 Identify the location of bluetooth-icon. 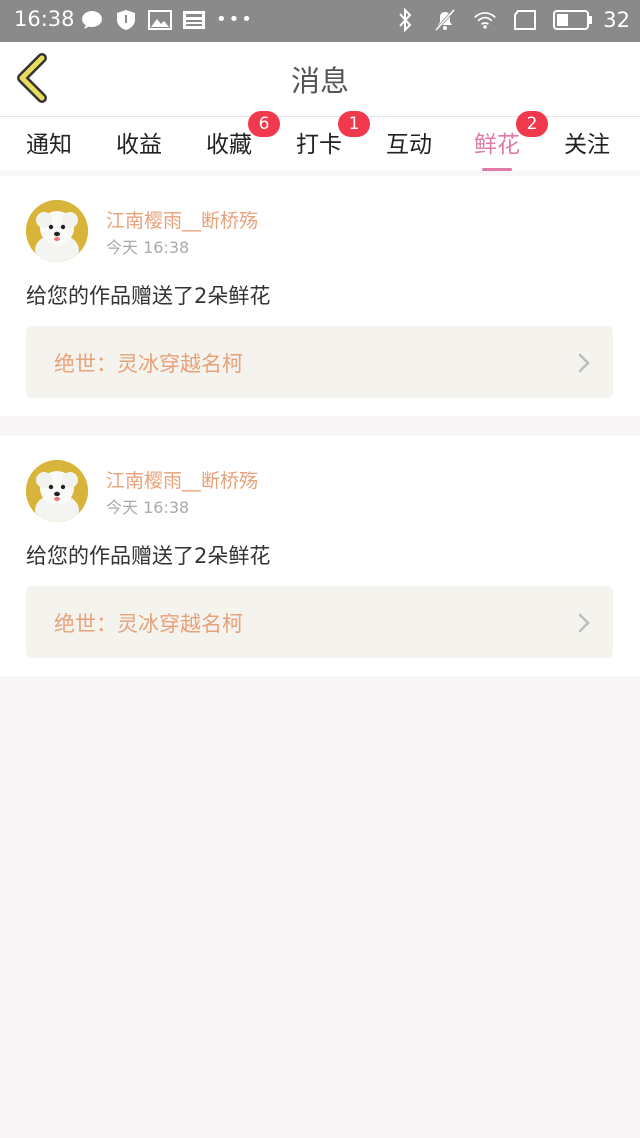
(405, 20).